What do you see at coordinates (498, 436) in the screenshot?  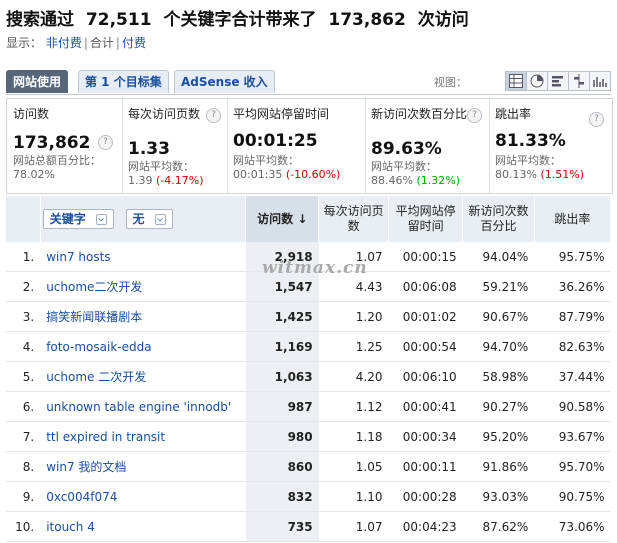 I see `new-visits-value: 95.20%` at bounding box center [498, 436].